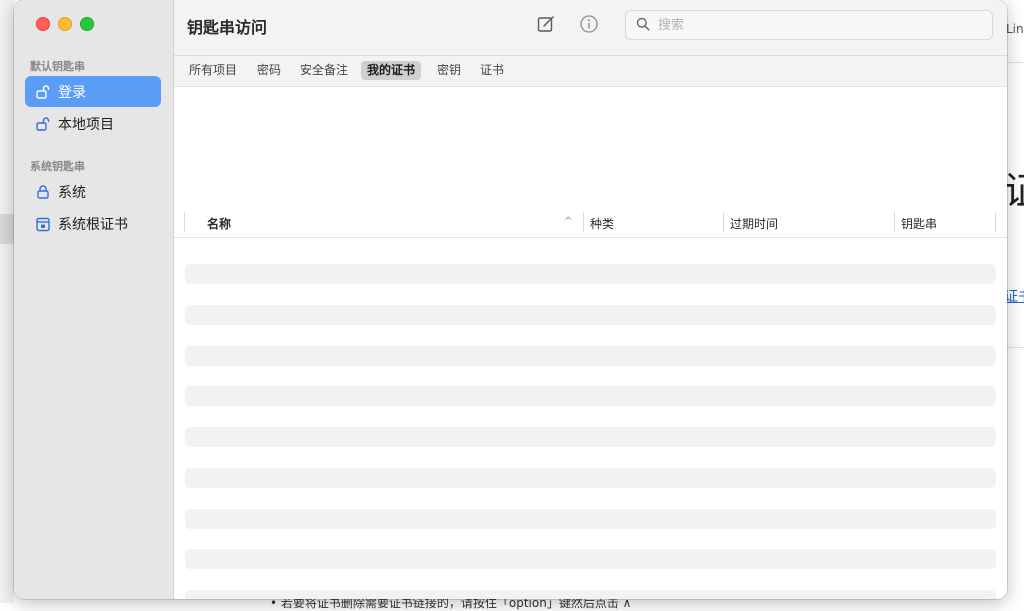 The width and height of the screenshot is (1024, 611). I want to click on table-header: 名称 ^ 种类 过期时间 钥匙串, so click(590, 222).